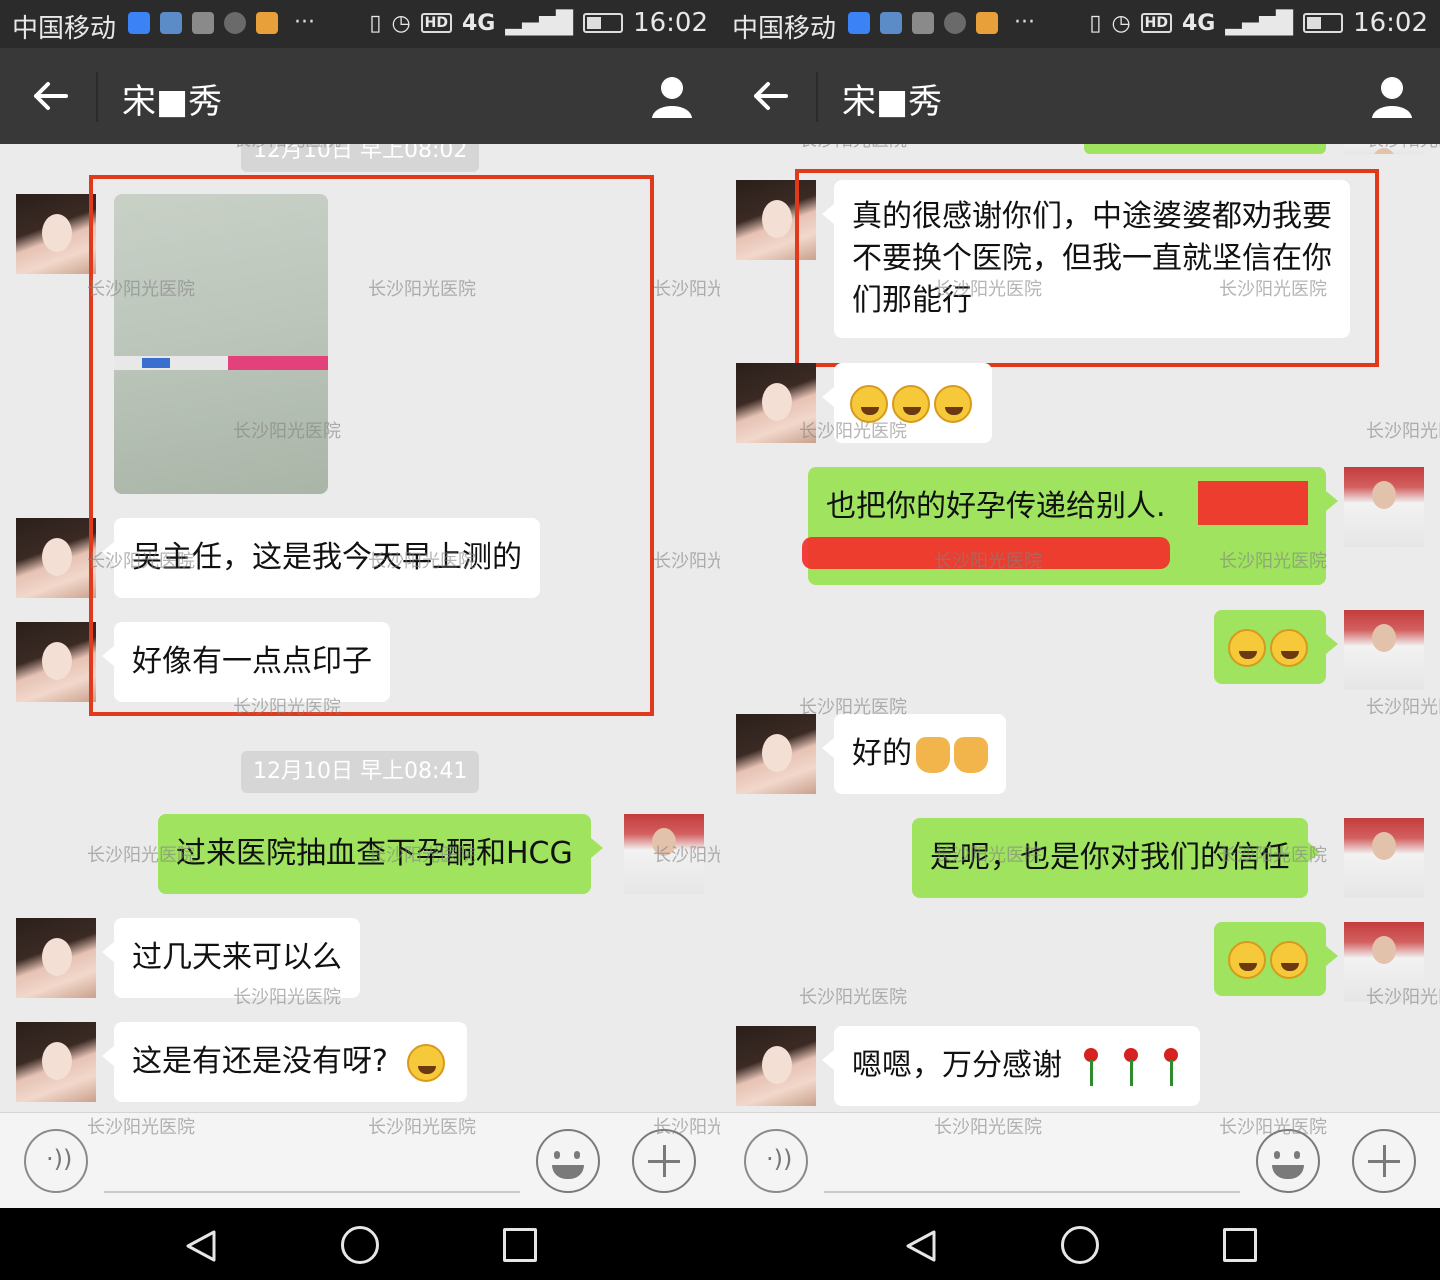 This screenshot has height=1280, width=1440. Describe the element at coordinates (235, 22) in the screenshot. I see `settings-app-icon` at that location.